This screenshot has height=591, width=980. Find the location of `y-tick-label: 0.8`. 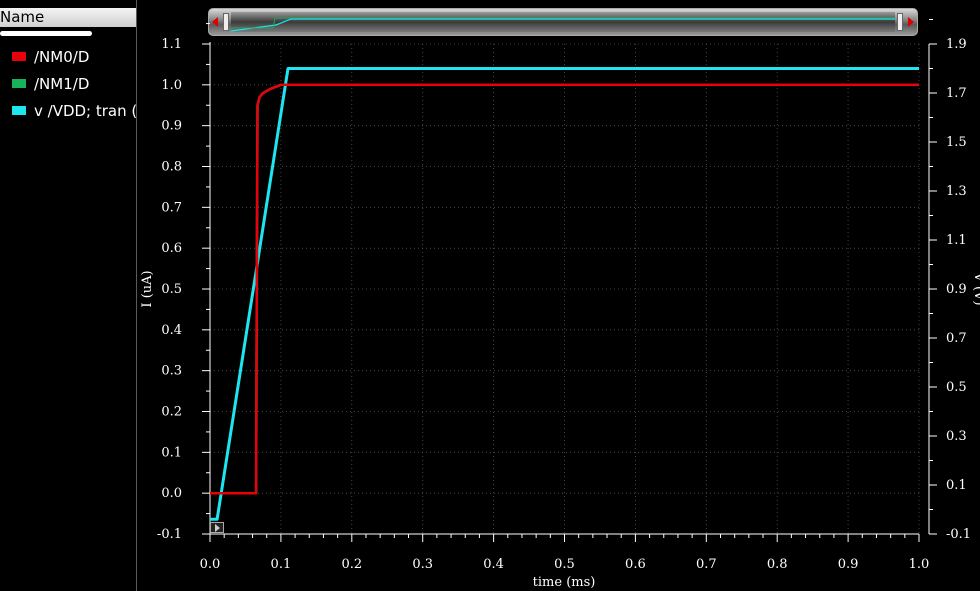

y-tick-label: 0.8 is located at coordinates (171, 167).